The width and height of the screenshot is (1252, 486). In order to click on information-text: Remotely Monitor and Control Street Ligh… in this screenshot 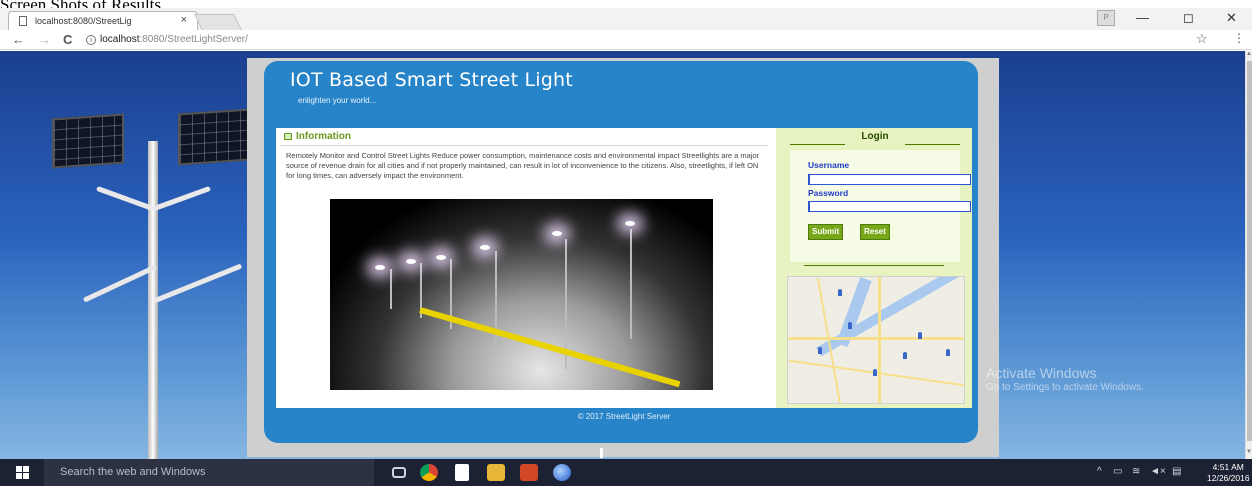, I will do `click(523, 165)`.